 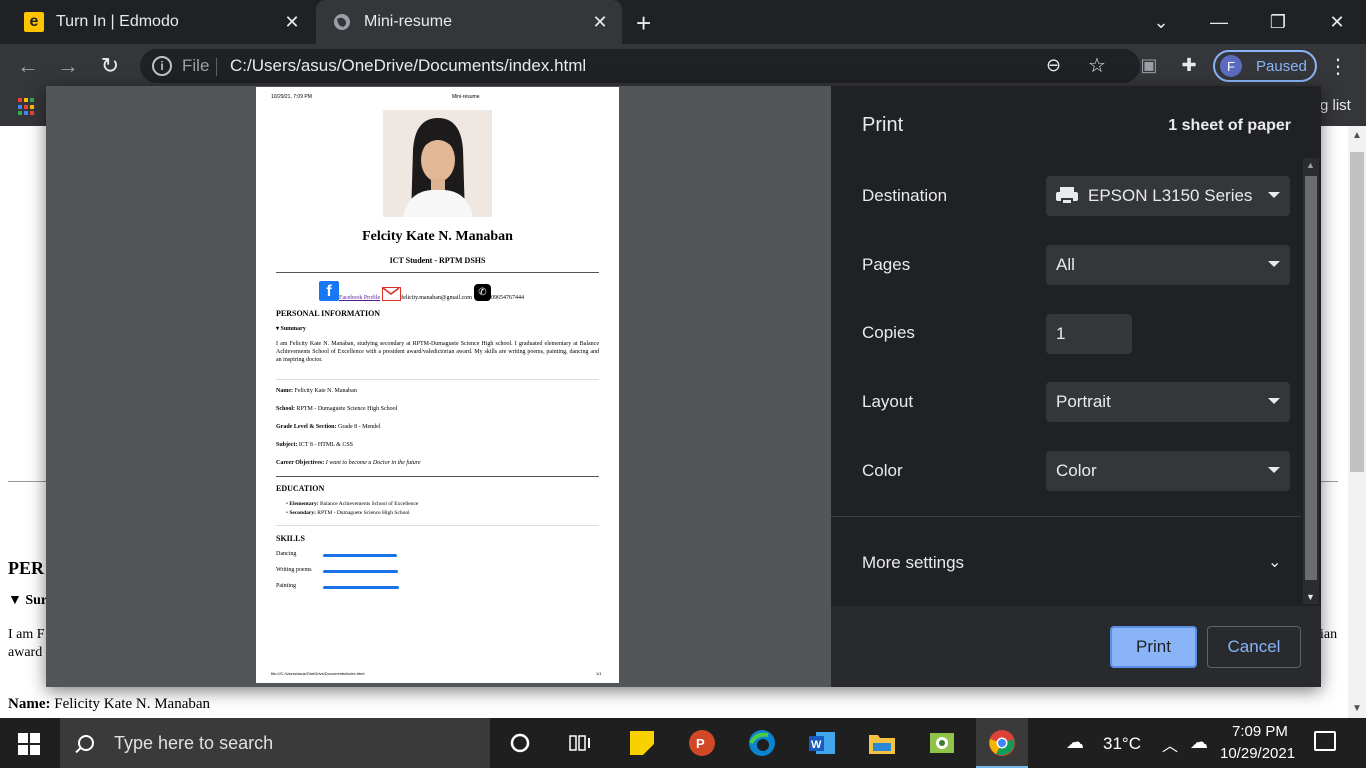 I want to click on tab-title: Turn In | Edmodo, so click(x=117, y=21).